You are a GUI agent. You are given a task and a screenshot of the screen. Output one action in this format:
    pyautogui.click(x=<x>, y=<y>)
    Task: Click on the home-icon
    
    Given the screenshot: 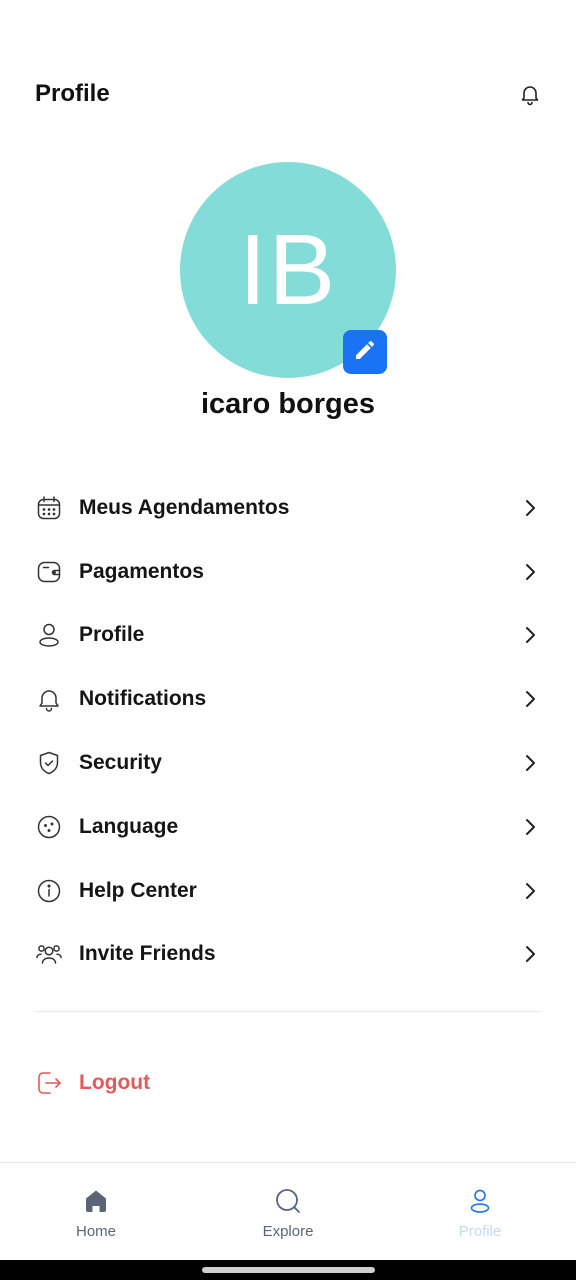 What is the action you would take?
    pyautogui.click(x=96, y=1201)
    